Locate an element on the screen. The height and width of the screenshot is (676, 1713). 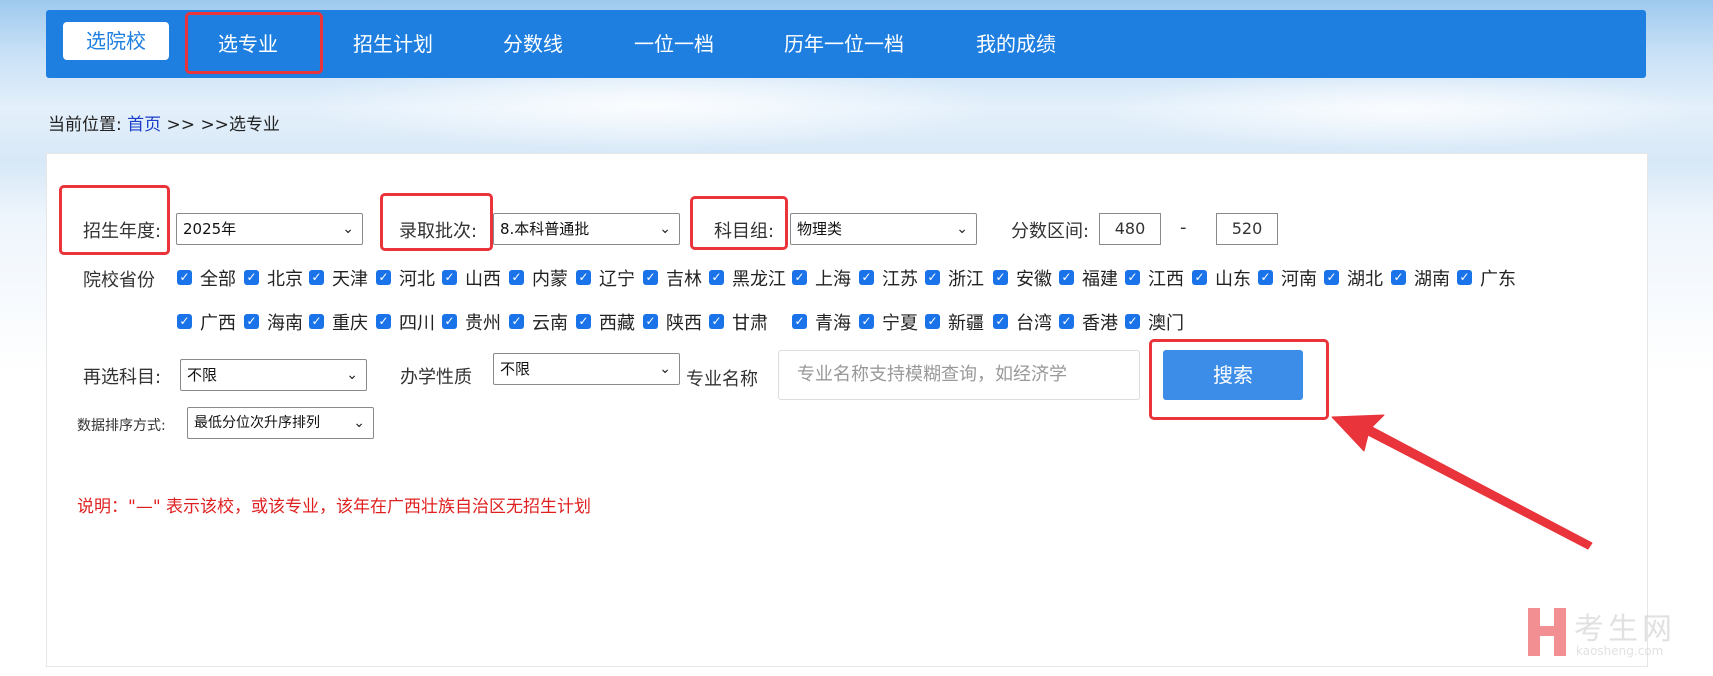
province-label-item: 湖南 is located at coordinates (1432, 279).